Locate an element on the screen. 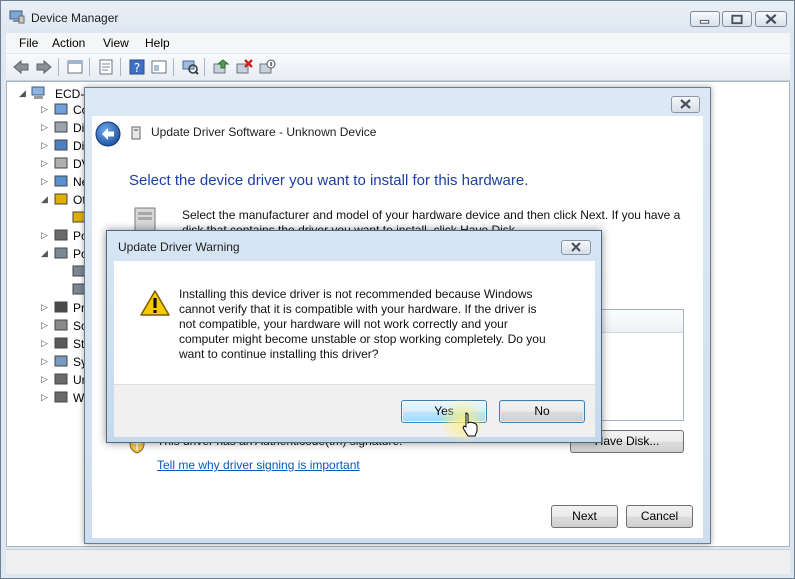  disable-device-icon is located at coordinates (267, 67).